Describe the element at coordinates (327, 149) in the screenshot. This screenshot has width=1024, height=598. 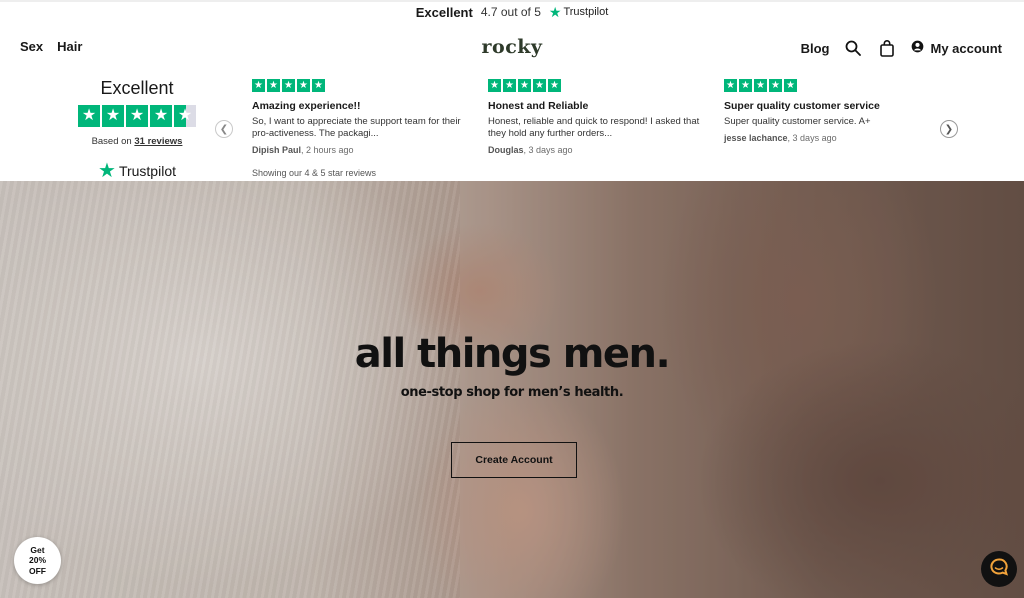
I see `review-time: , 2 hours ago` at that location.